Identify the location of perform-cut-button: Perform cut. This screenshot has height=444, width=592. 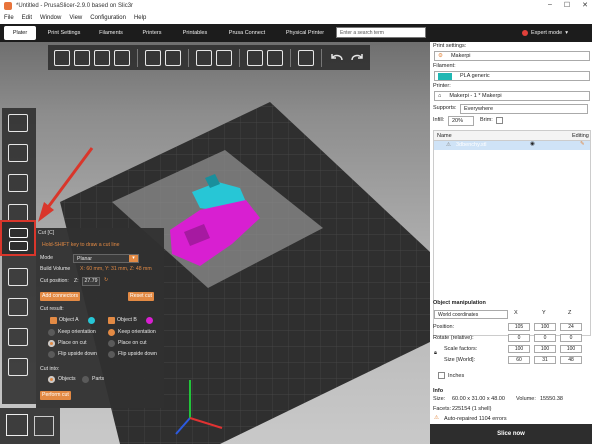
(55, 395).